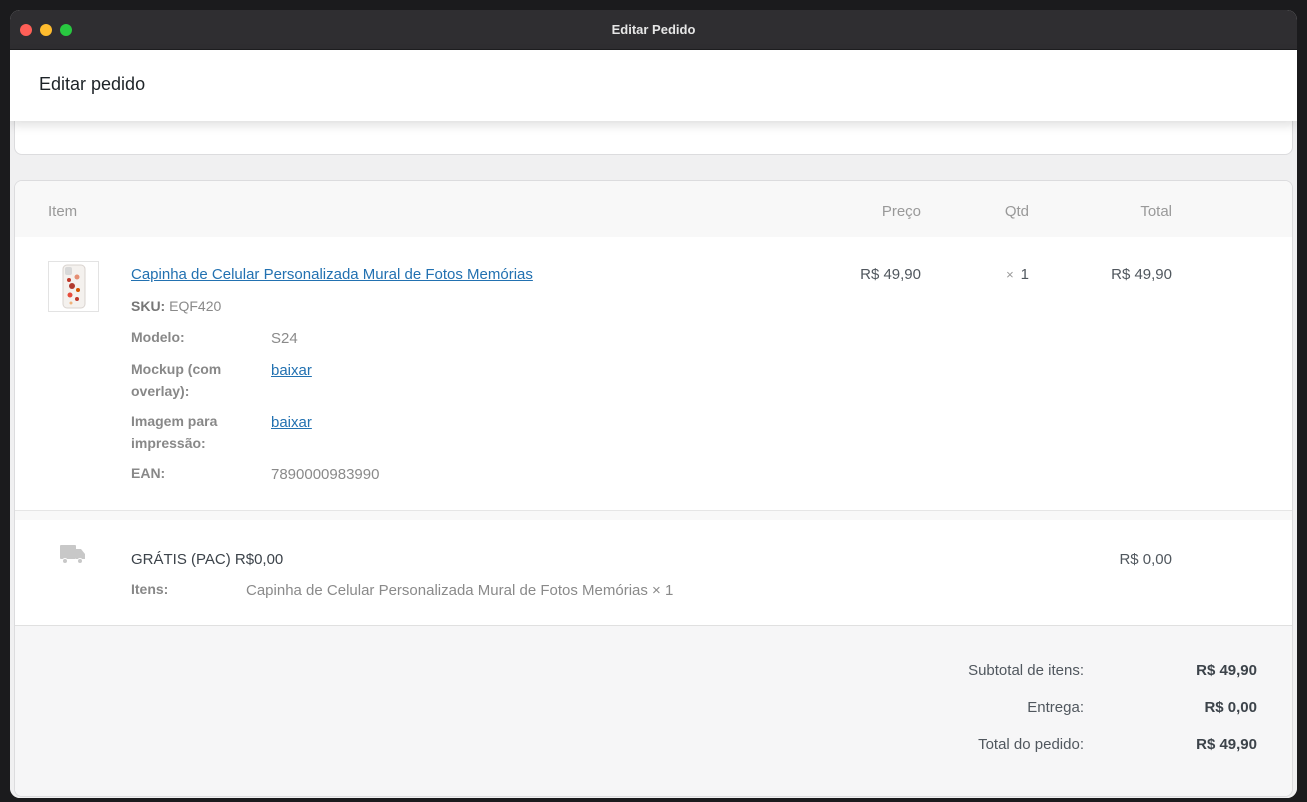 This screenshot has width=1307, height=802. Describe the element at coordinates (291, 423) in the screenshot. I see `print-image-download-link: baixar` at that location.